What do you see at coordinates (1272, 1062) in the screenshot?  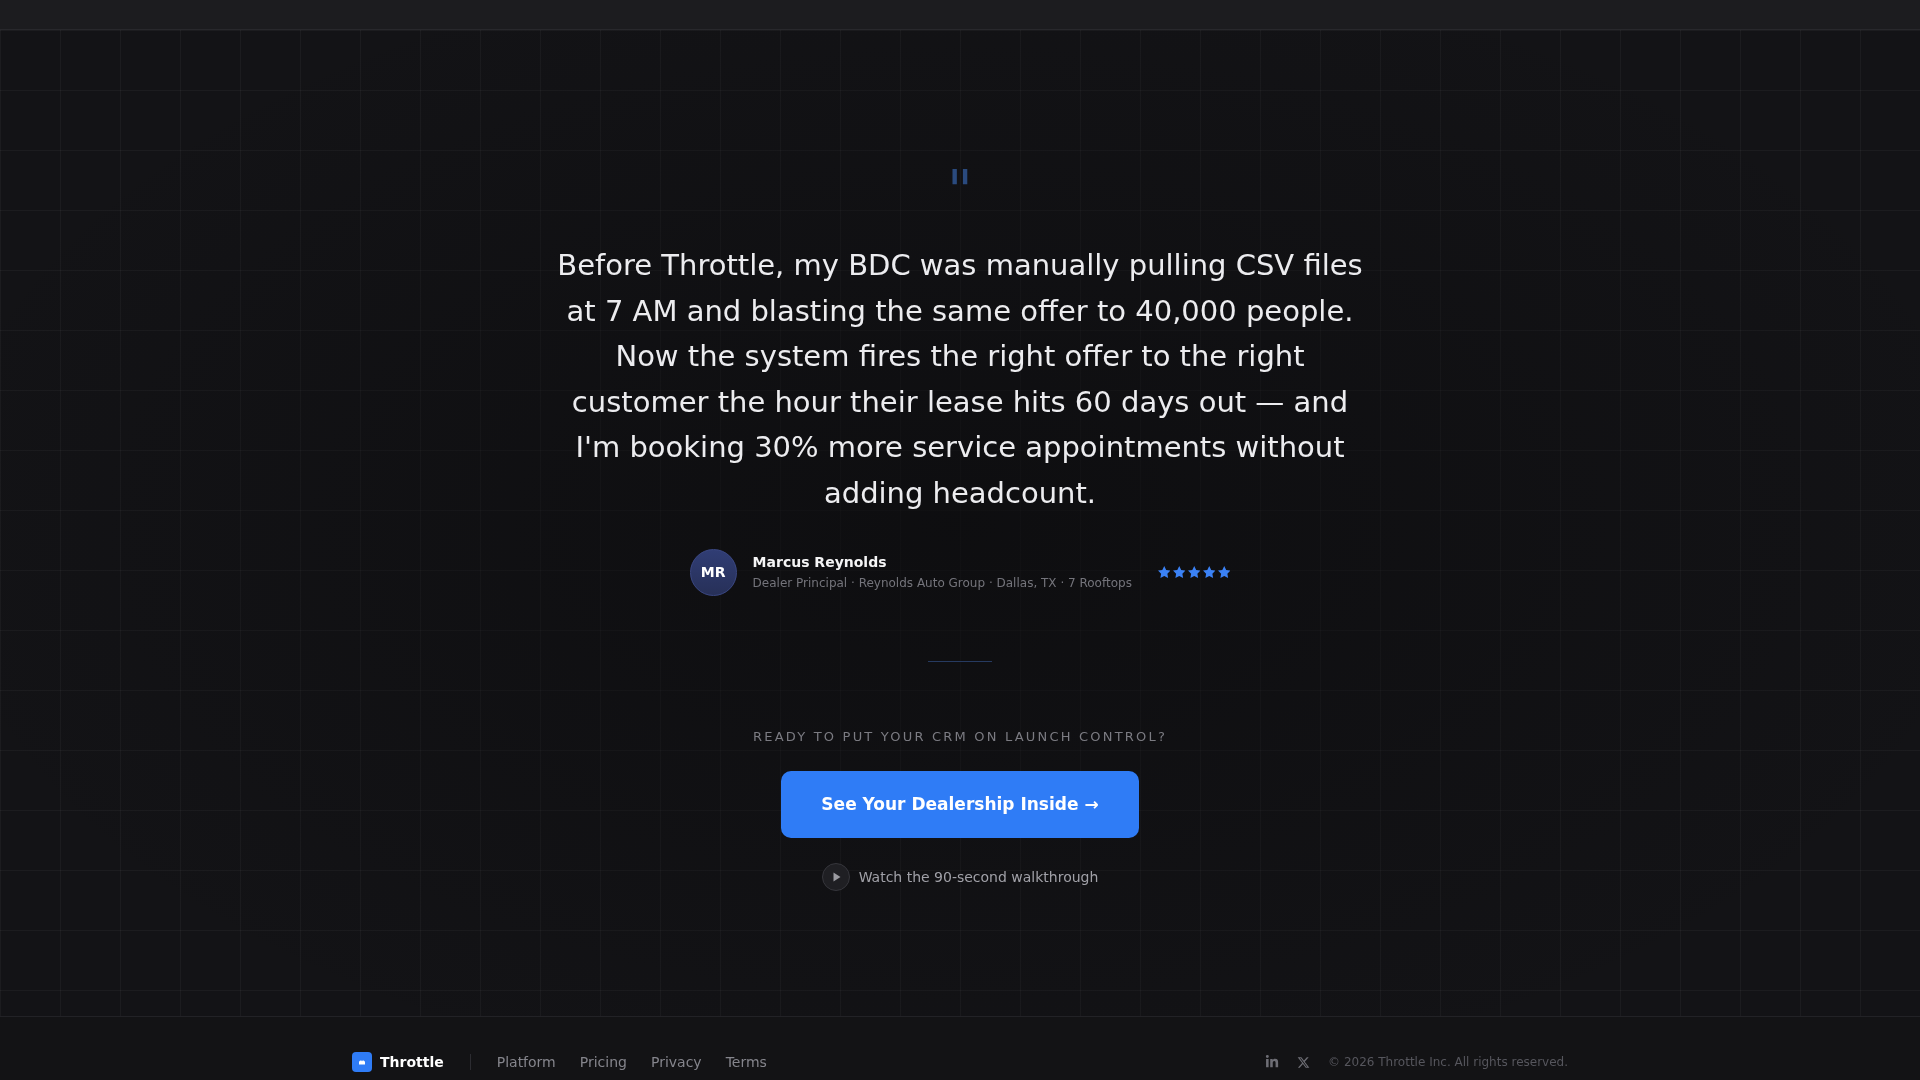 I see `linkedin-icon` at bounding box center [1272, 1062].